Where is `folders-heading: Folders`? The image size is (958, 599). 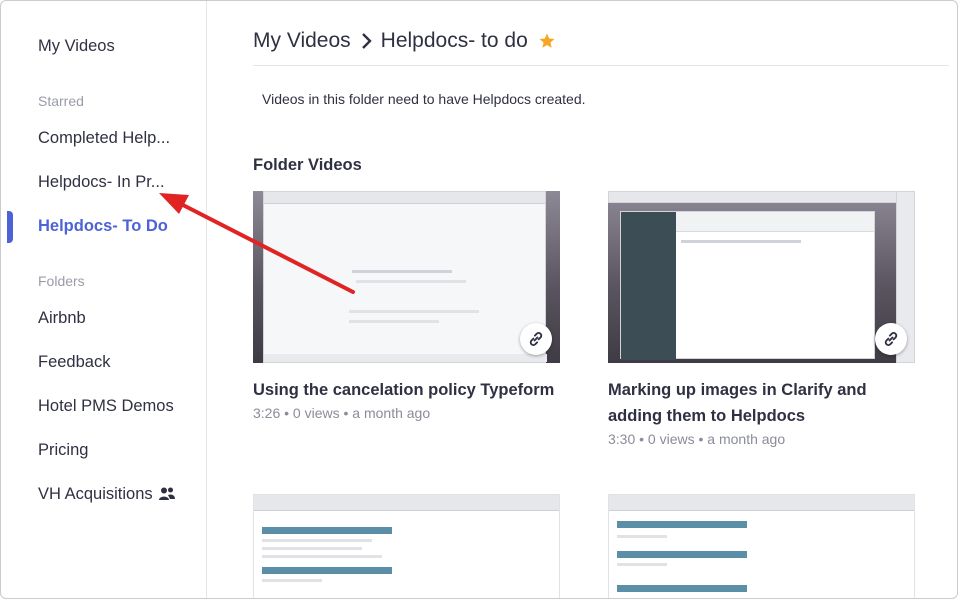 folders-heading: Folders is located at coordinates (61, 281).